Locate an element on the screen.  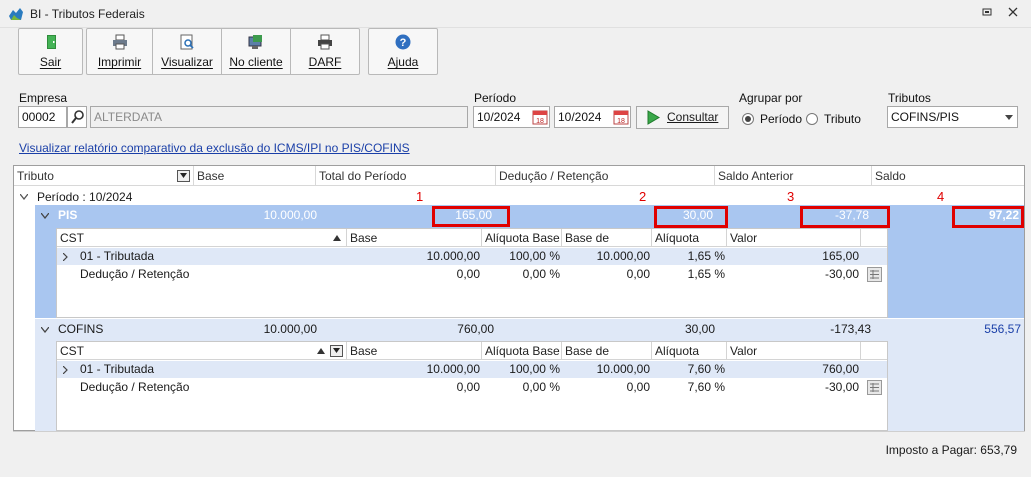
consultar-button: Consultar is located at coordinates (682, 117).